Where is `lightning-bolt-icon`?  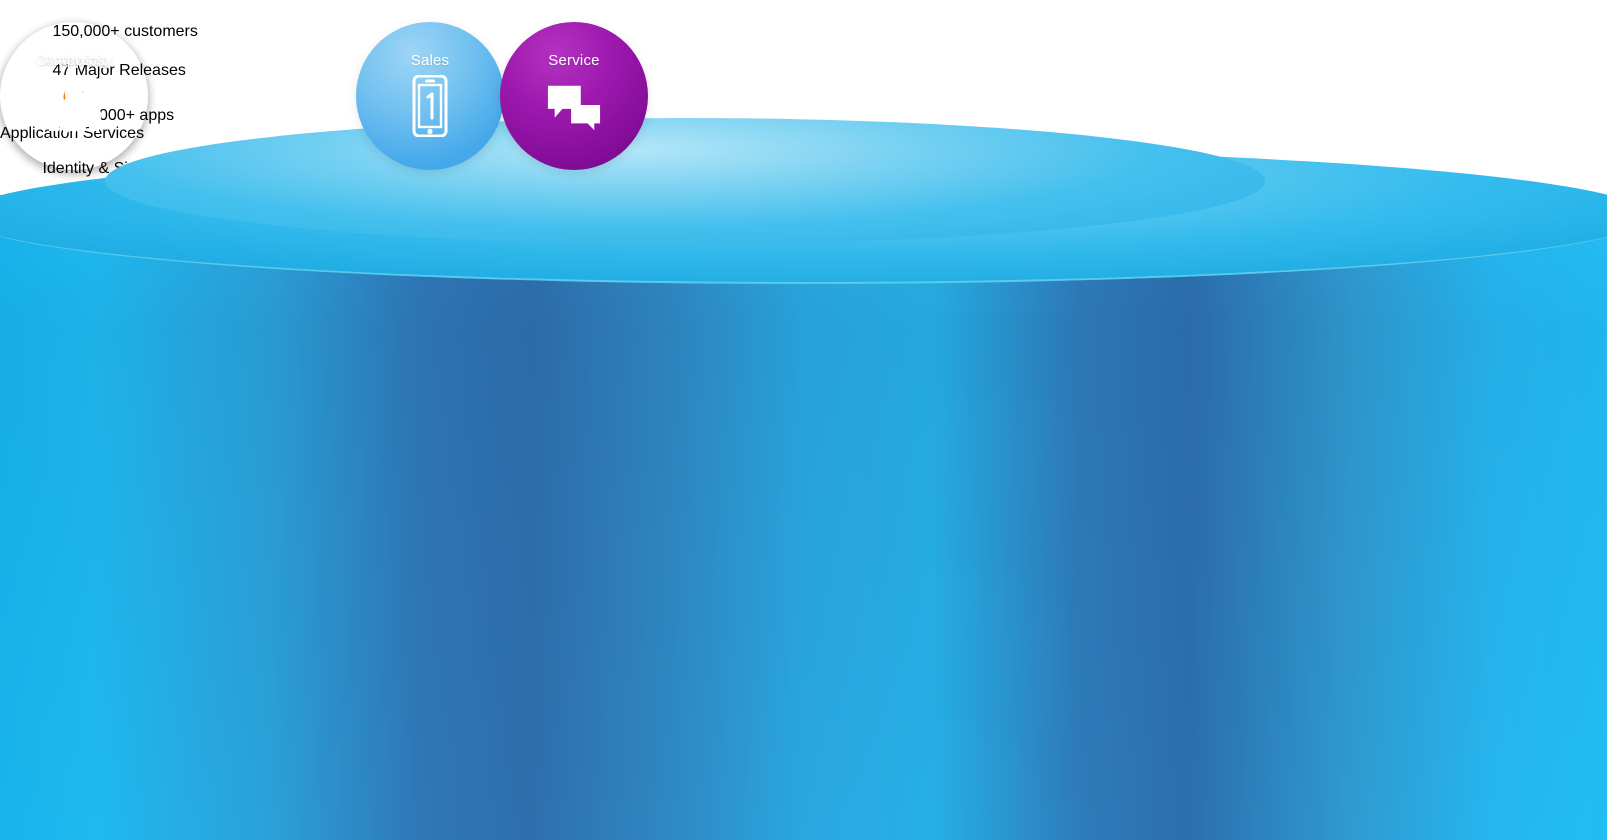 lightning-bolt-icon is located at coordinates (74, 106).